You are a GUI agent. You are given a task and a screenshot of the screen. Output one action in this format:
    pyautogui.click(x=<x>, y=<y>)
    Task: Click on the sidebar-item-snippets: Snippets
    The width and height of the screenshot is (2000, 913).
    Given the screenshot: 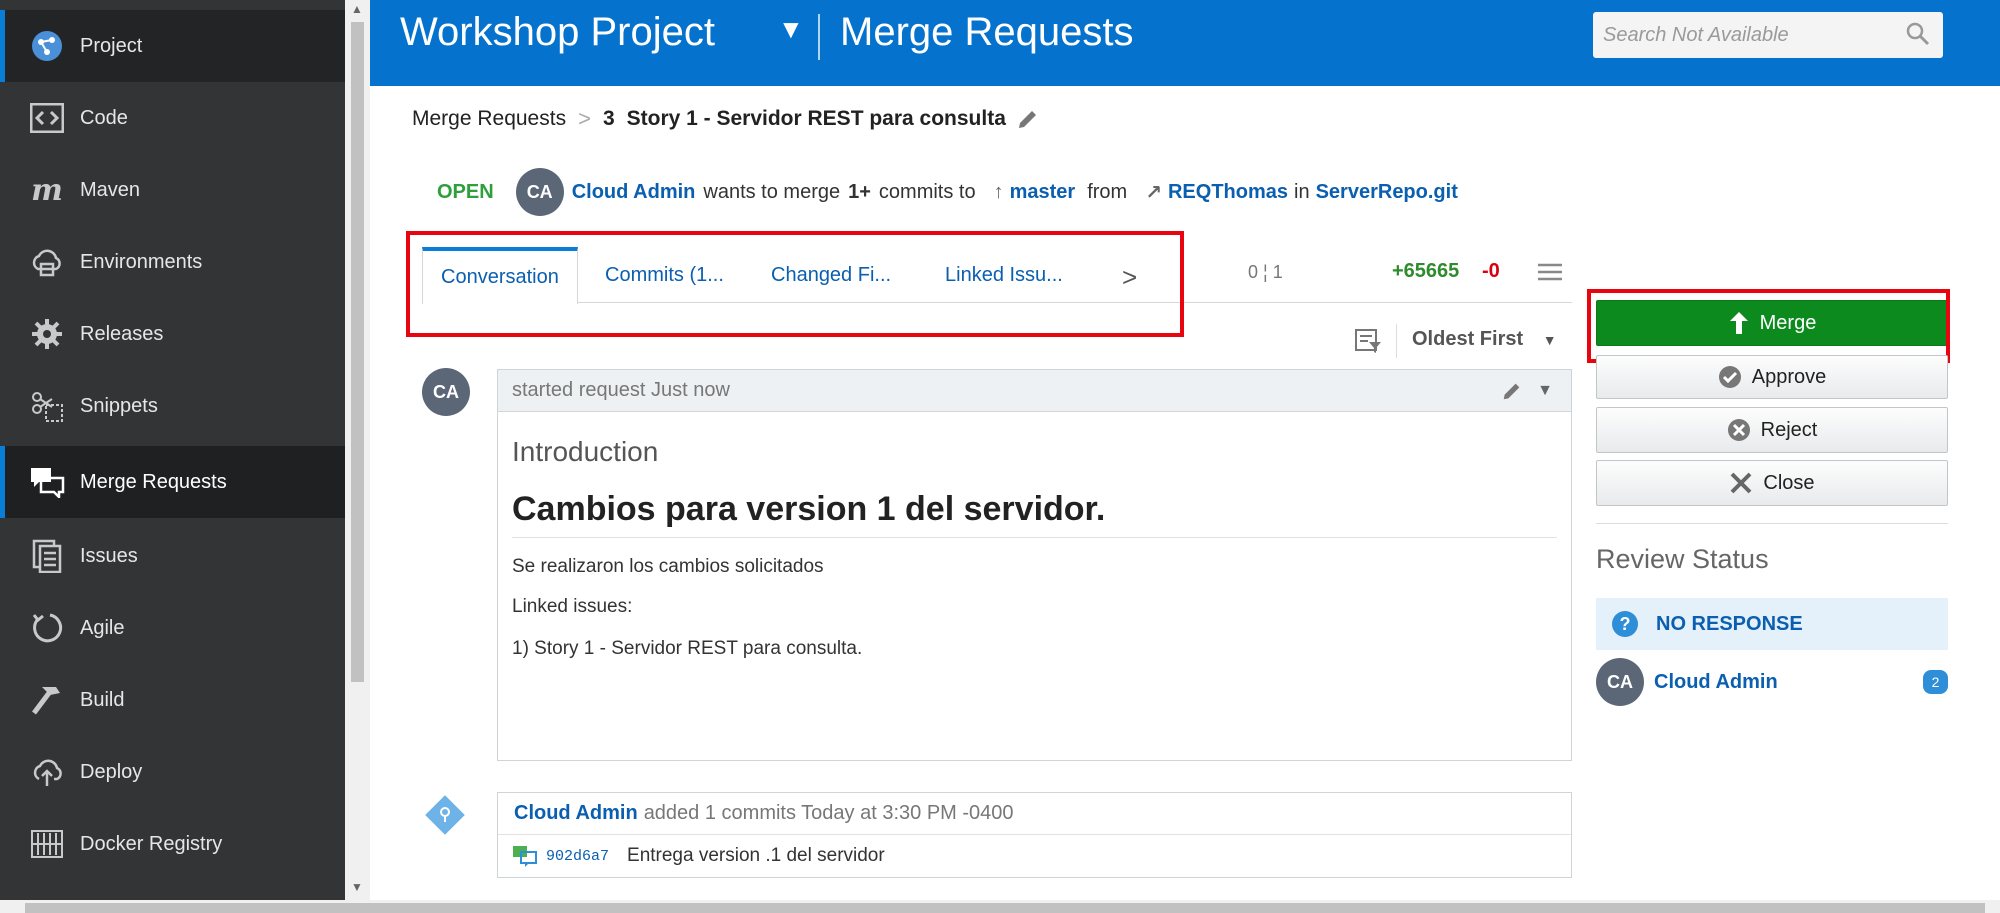 What is the action you would take?
    pyautogui.click(x=172, y=406)
    